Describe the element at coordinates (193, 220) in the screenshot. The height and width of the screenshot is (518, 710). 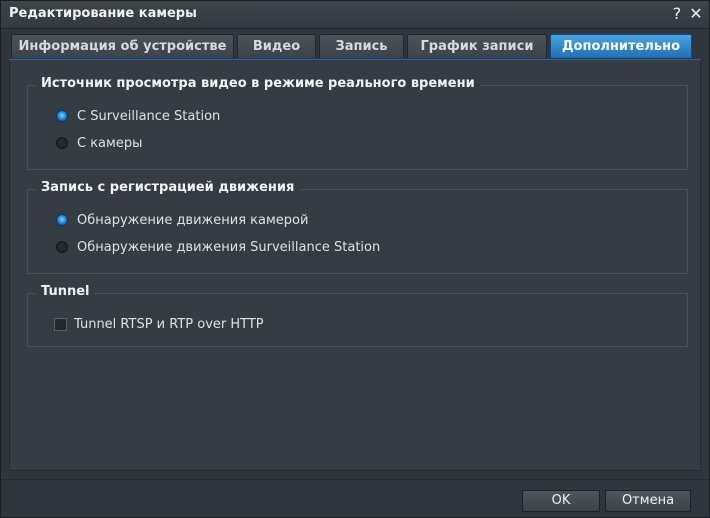
I see `radio-label: Обнаружение движения камерой` at that location.